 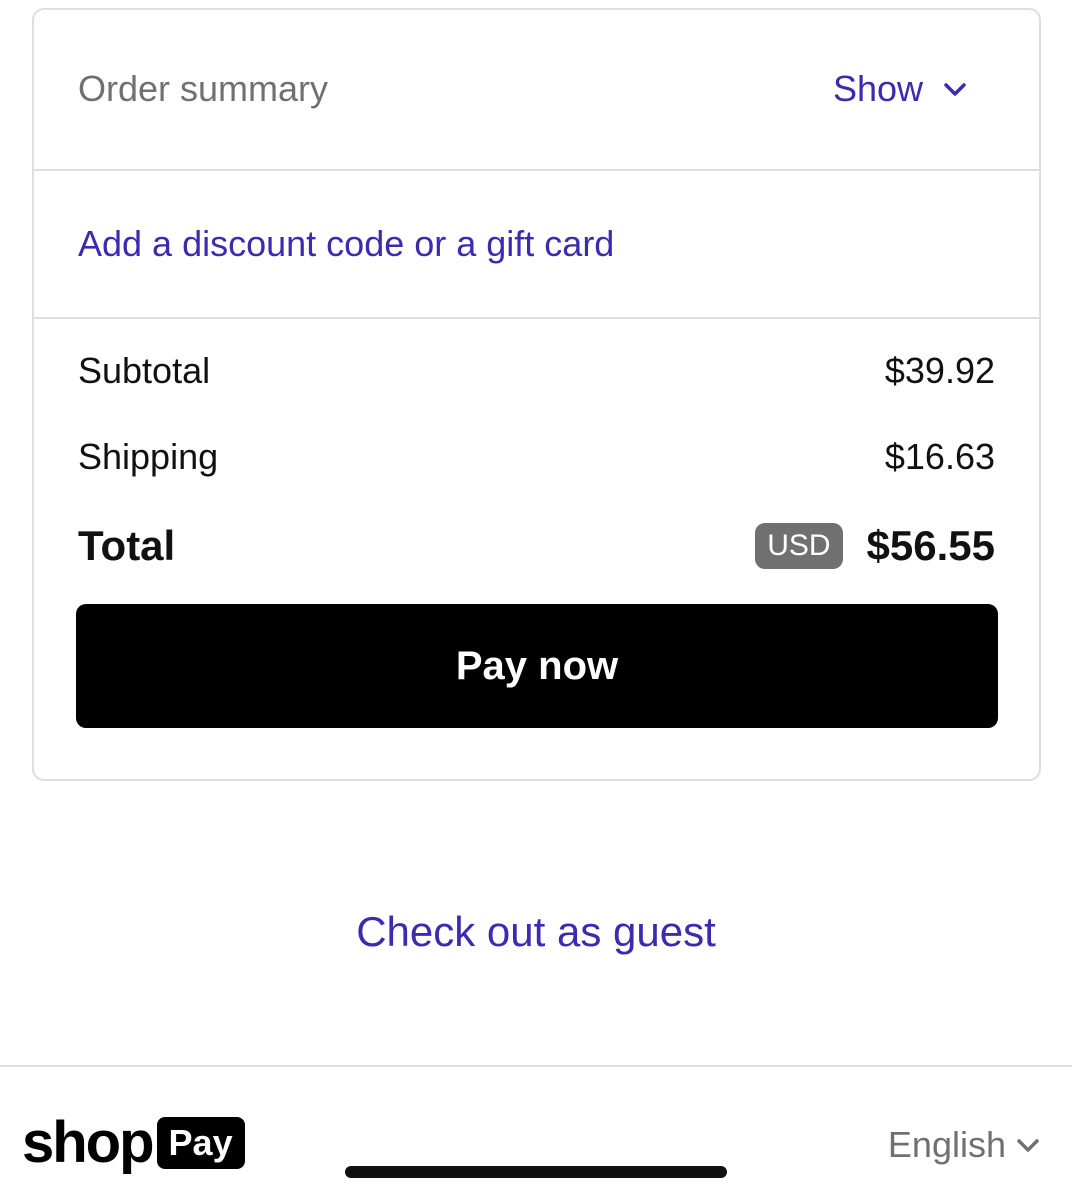 What do you see at coordinates (346, 244) in the screenshot?
I see `add-discount-link: Add a discount code or a gift card` at bounding box center [346, 244].